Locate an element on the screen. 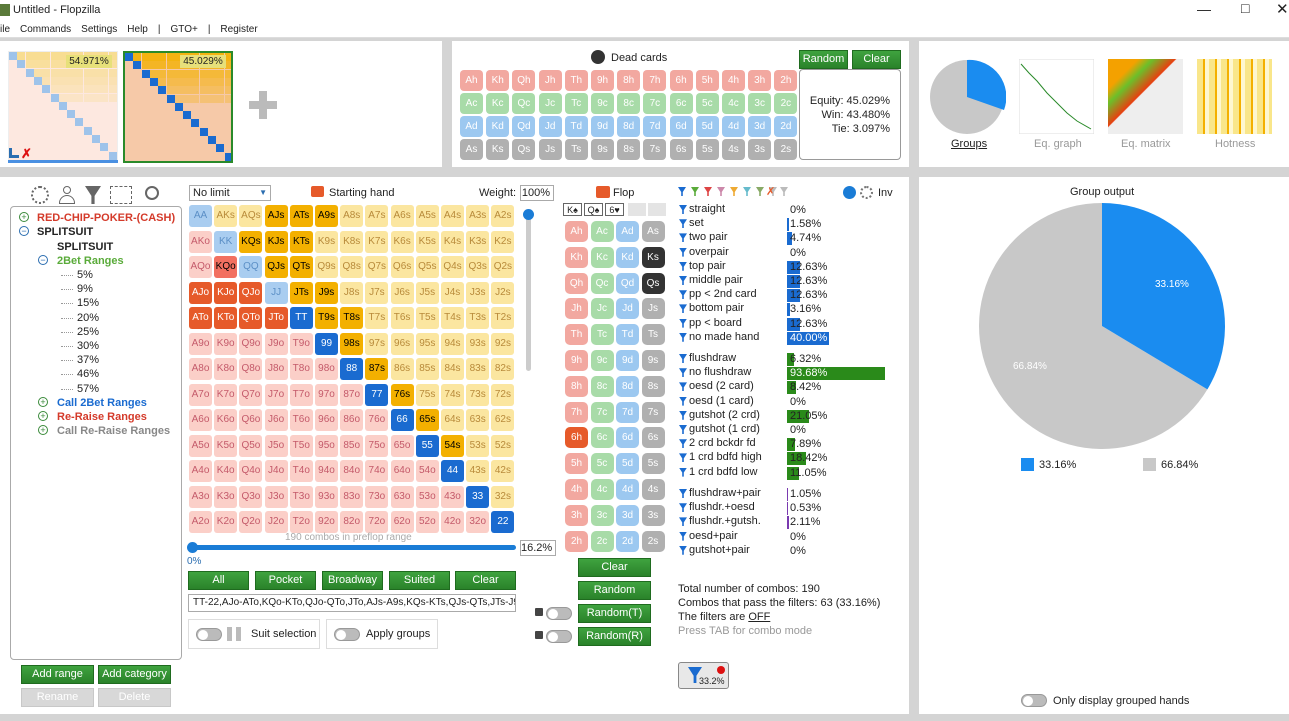 The height and width of the screenshot is (721, 1289). dead-card-4h: 4h is located at coordinates (733, 80).